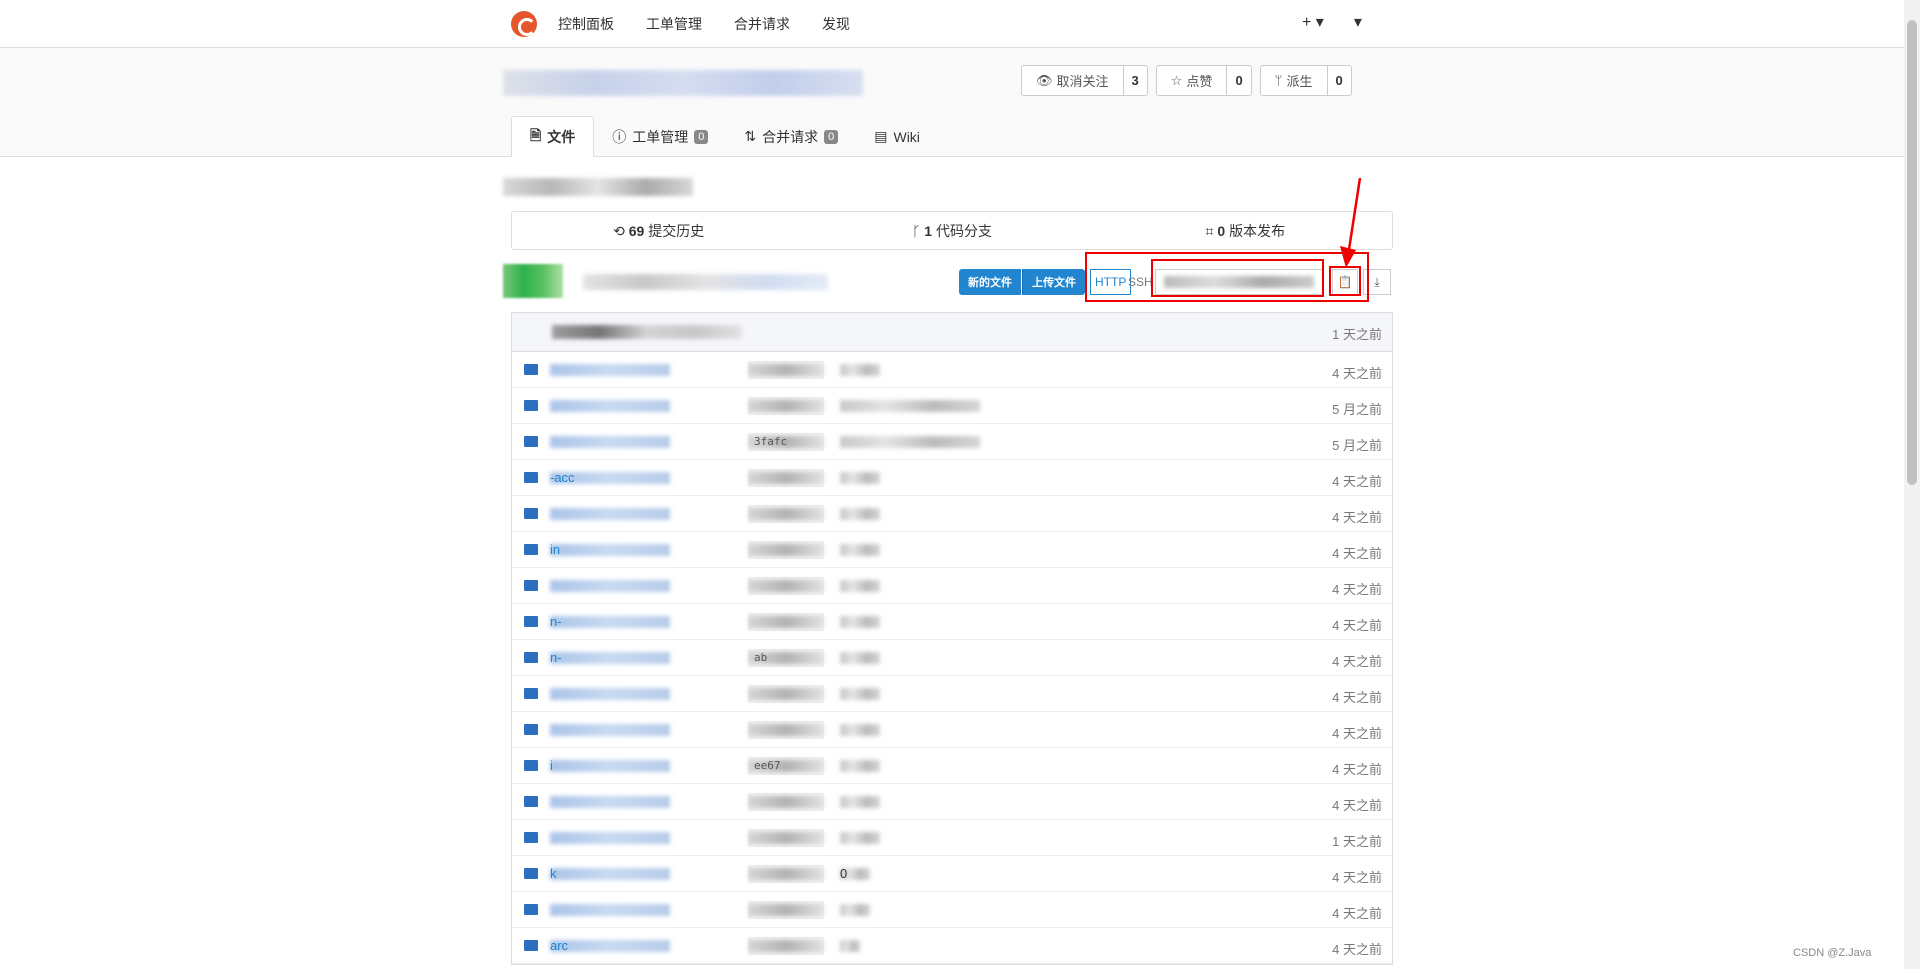  Describe the element at coordinates (610, 766) in the screenshot. I see `file-name-link: i` at that location.